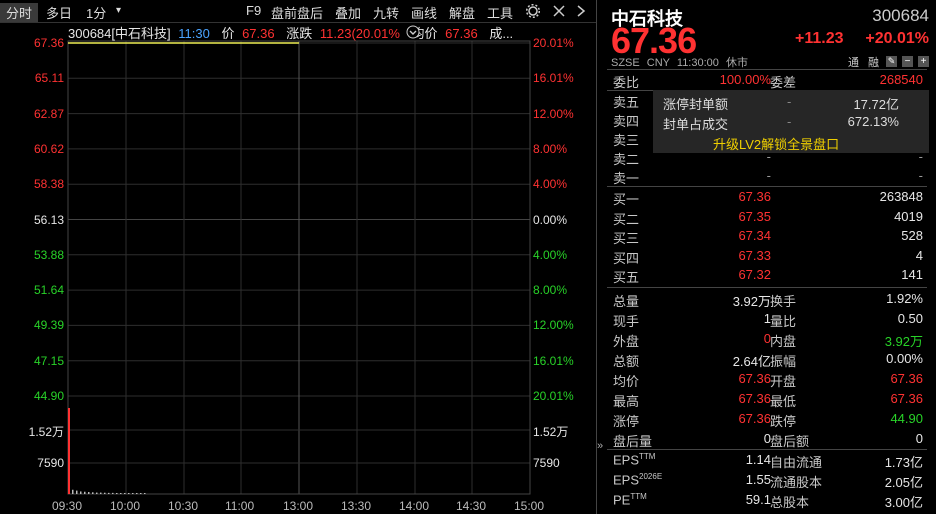  Describe the element at coordinates (626, 421) in the screenshot. I see `stat-label: 涨停` at that location.